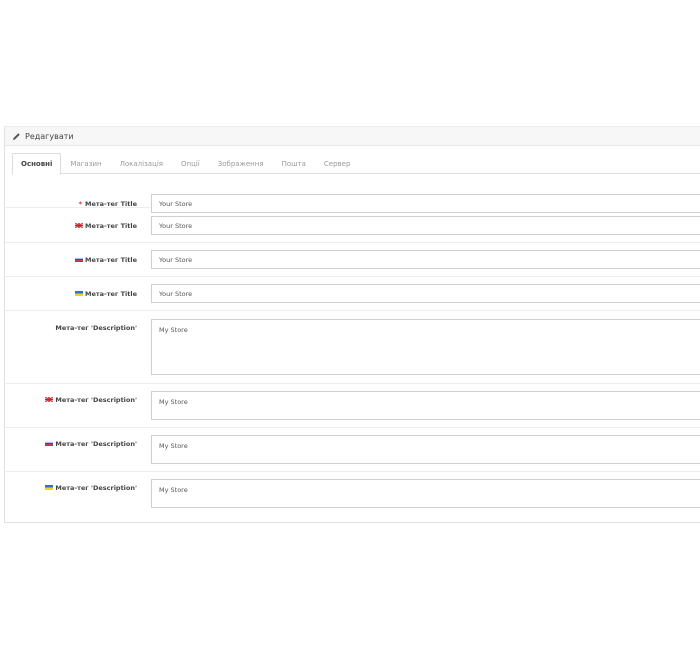  I want to click on meta-title-ru-label: Мета-тег Title, so click(78, 263).